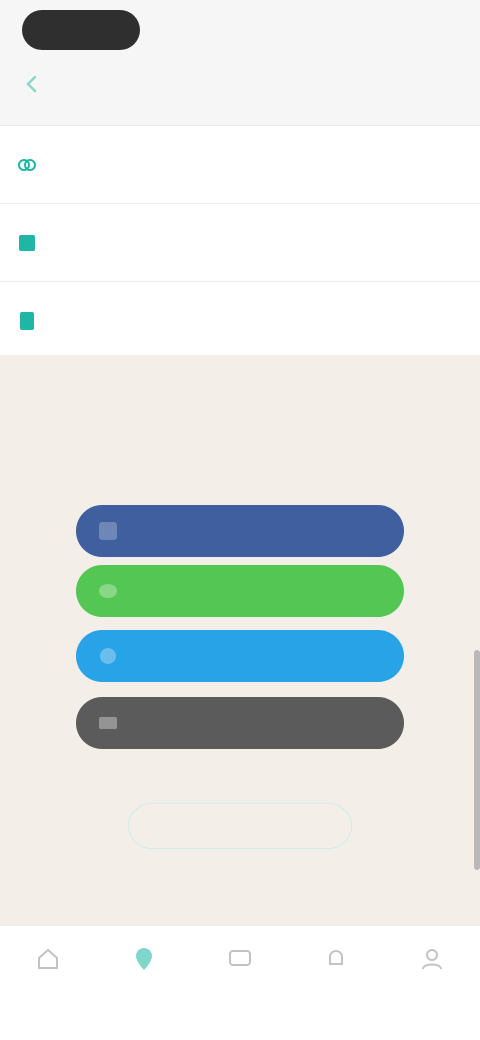 This screenshot has height=1040, width=480. What do you see at coordinates (48, 983) in the screenshot?
I see `nav-item-home` at bounding box center [48, 983].